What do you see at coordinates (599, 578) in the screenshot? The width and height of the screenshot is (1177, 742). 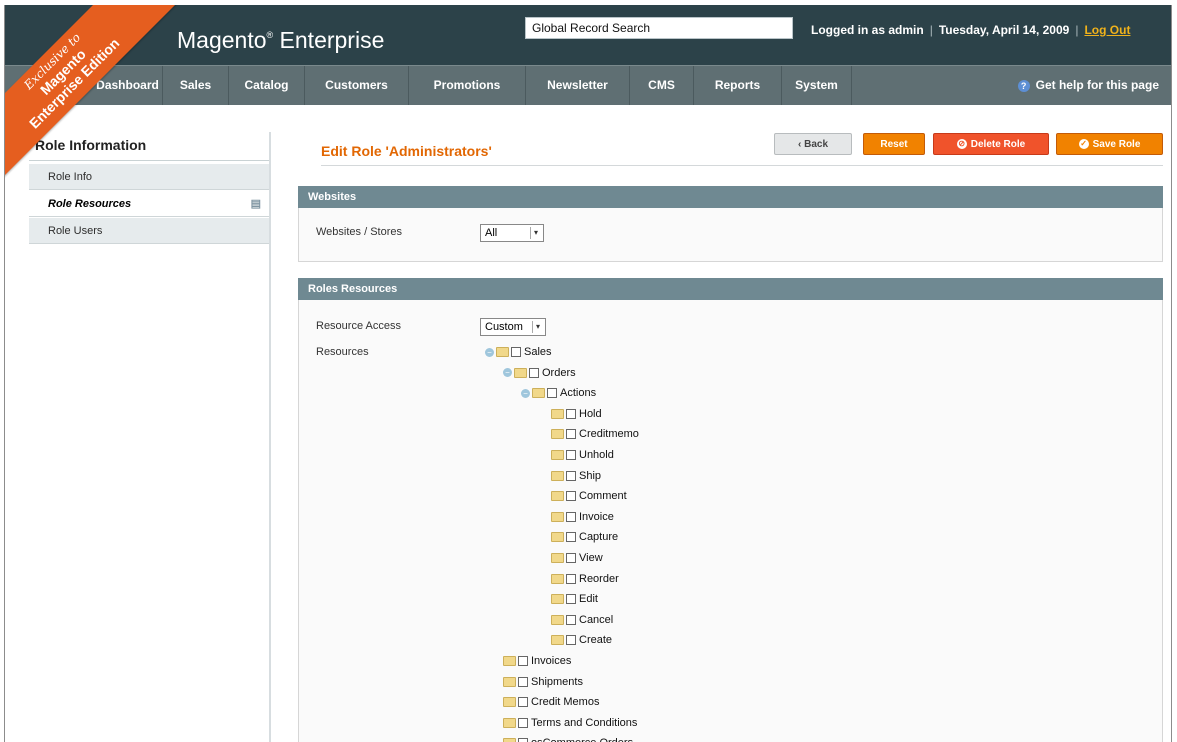 I see `tree-node-label: Reorder` at bounding box center [599, 578].